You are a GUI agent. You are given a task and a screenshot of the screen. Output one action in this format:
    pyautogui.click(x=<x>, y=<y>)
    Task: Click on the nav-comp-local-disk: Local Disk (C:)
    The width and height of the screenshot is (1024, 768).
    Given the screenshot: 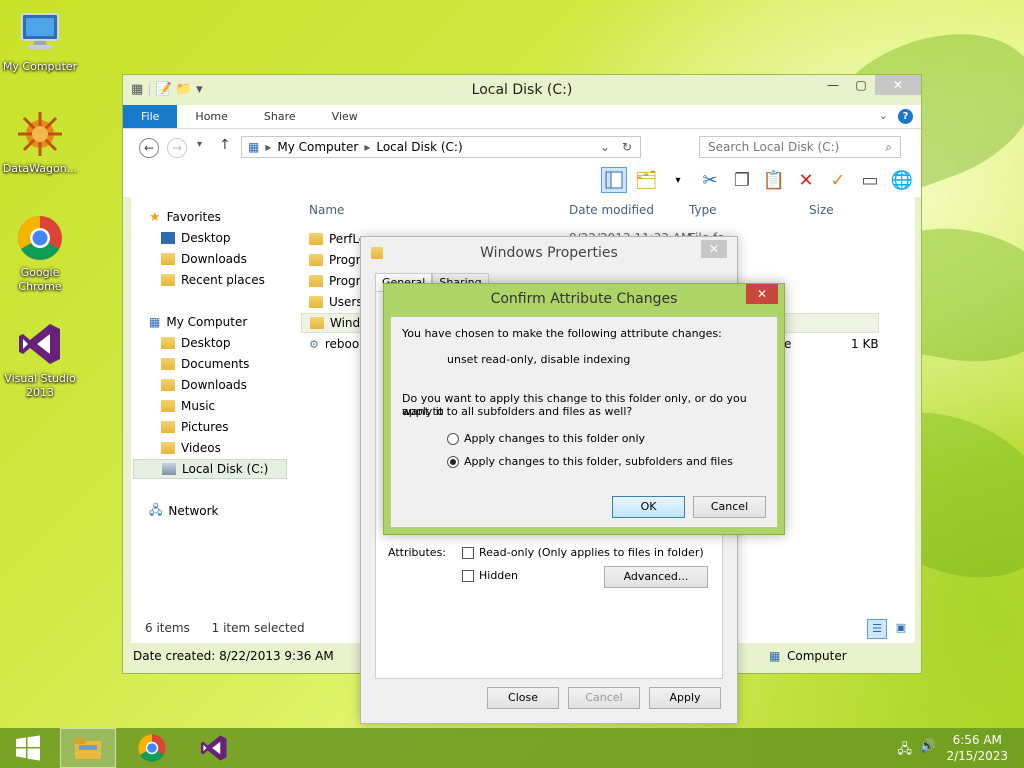 What is the action you would take?
    pyautogui.click(x=210, y=469)
    